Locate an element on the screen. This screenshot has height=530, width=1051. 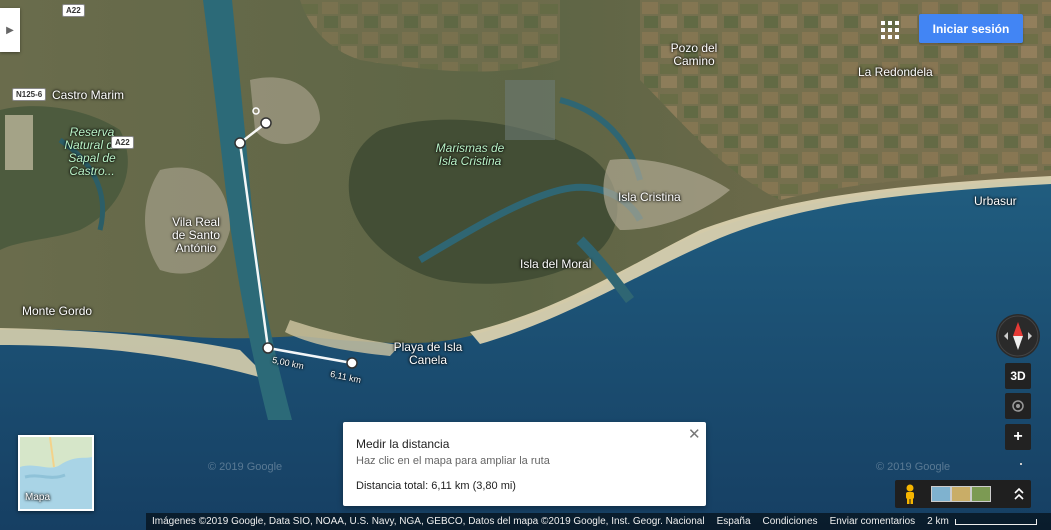
imagery-thumb-satellite is located at coordinates (941, 494).